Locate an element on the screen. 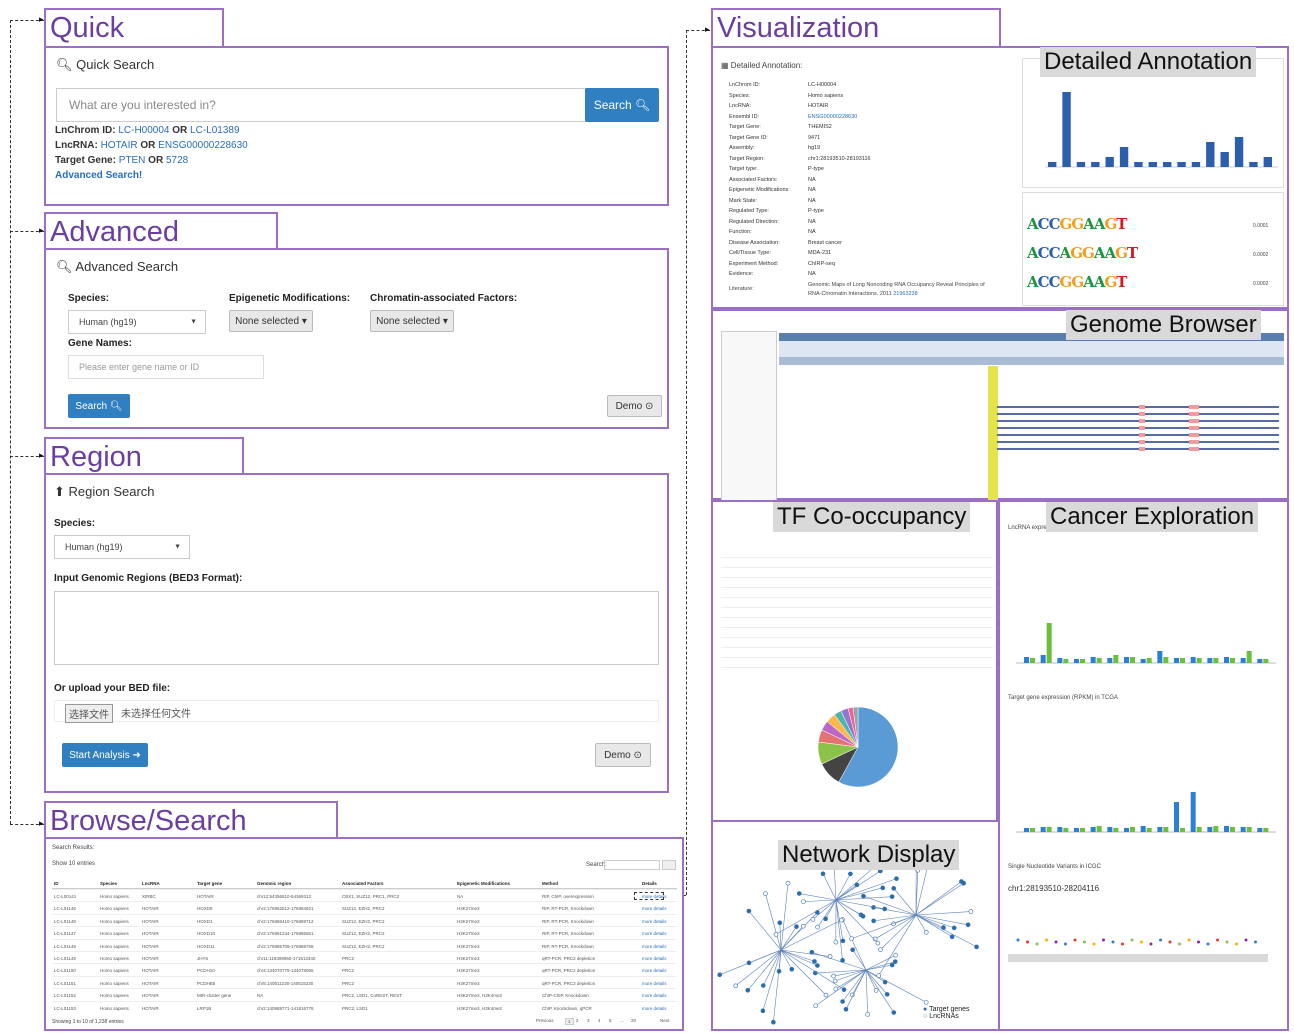 The height and width of the screenshot is (1033, 1294). column-header: ID is located at coordinates (56, 883).